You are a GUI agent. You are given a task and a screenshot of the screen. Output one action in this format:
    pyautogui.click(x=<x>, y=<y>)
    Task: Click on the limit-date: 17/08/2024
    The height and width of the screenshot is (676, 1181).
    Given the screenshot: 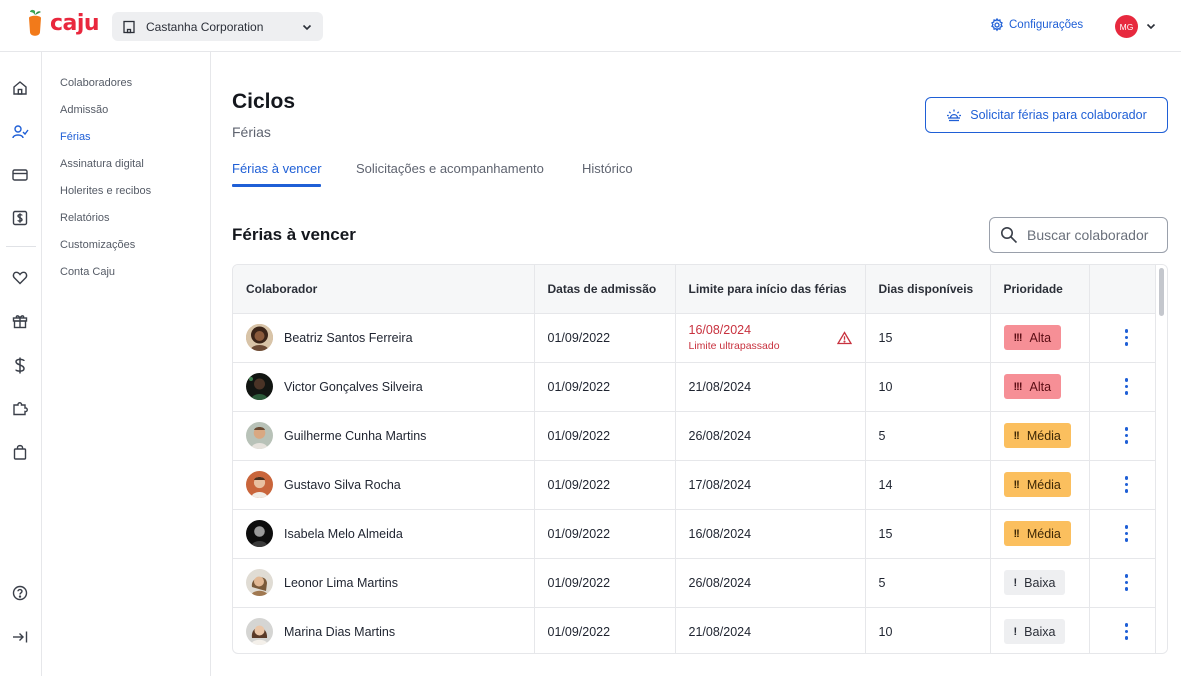 What is the action you would take?
    pyautogui.click(x=770, y=485)
    